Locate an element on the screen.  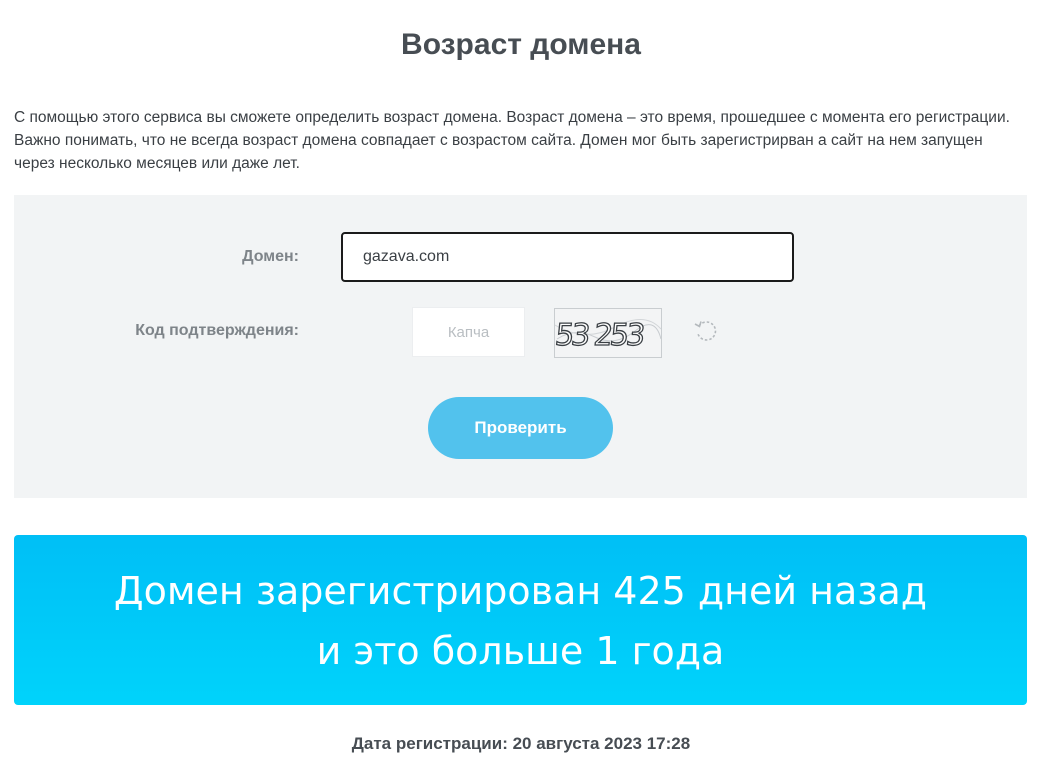
registration-date: Дата регистрации: 20 августа 2023 17:28 is located at coordinates (521, 743).